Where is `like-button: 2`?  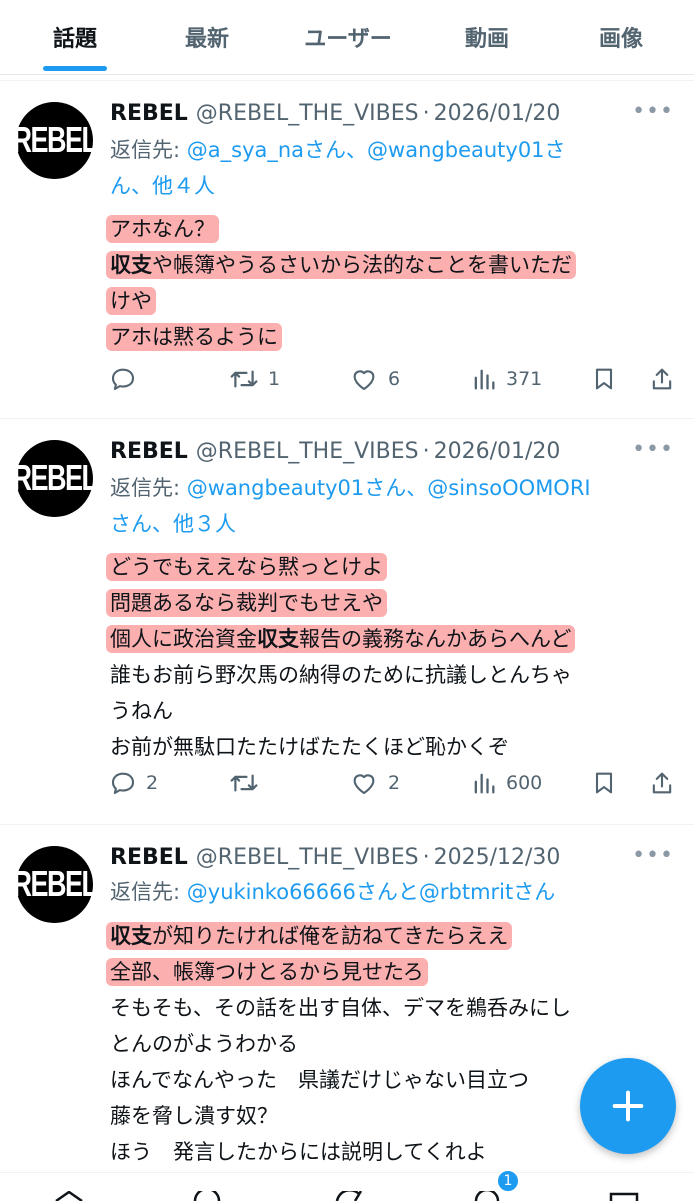
like-button: 2 is located at coordinates (374, 783).